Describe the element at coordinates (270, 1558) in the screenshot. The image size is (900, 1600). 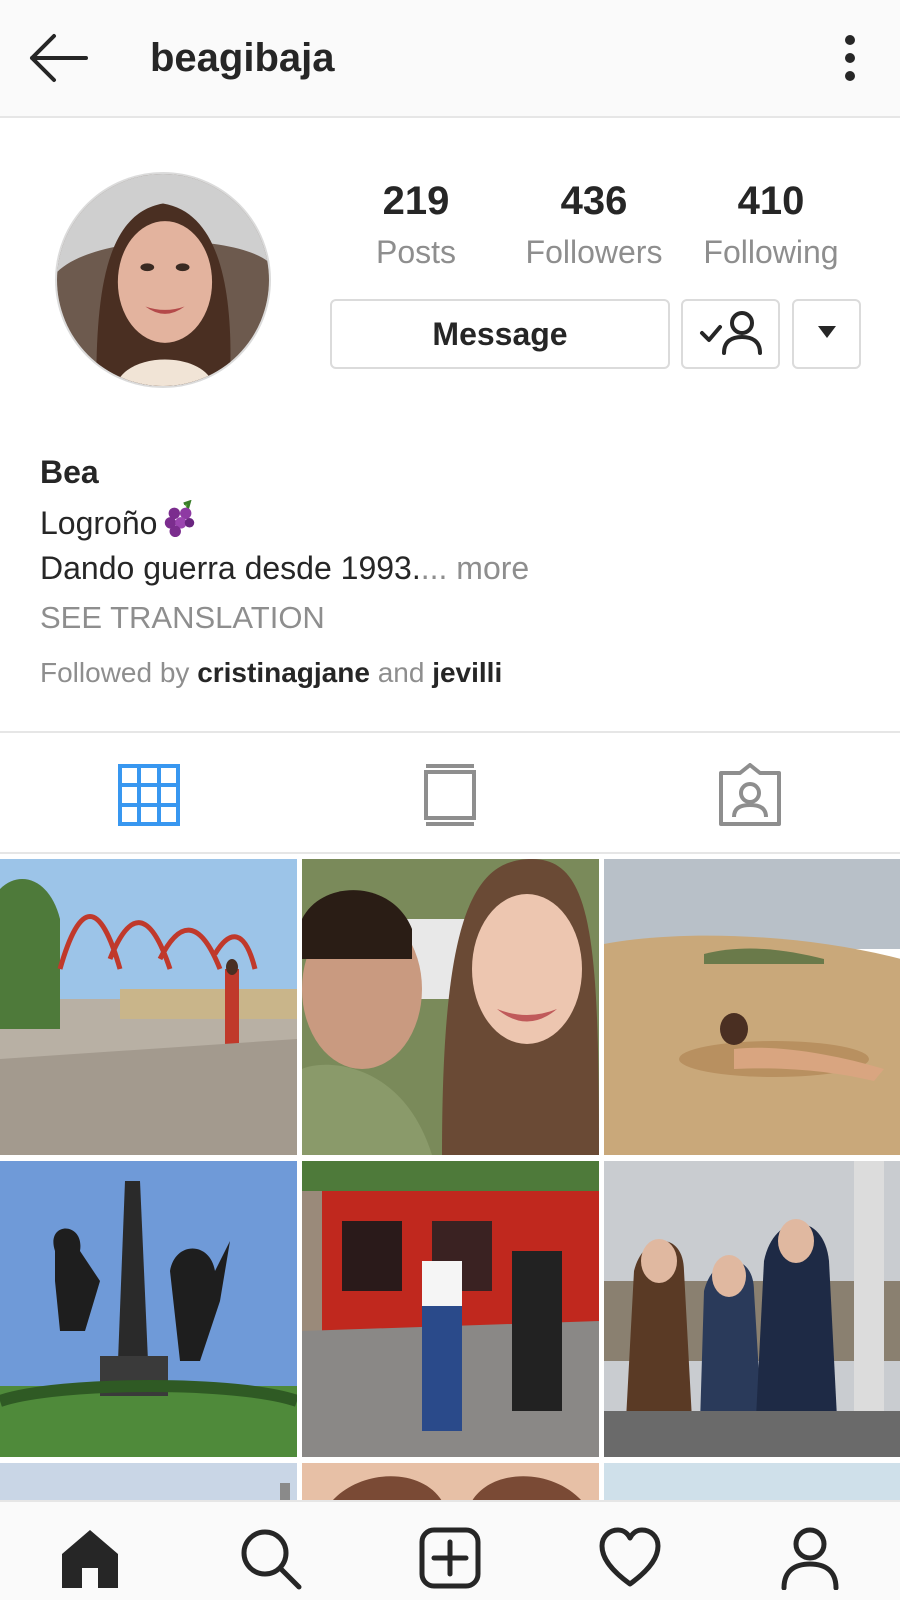
I see `search-icon` at that location.